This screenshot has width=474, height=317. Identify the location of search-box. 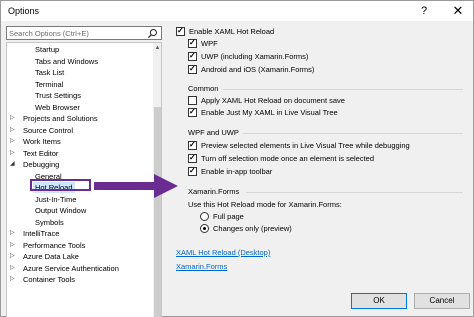
(84, 33).